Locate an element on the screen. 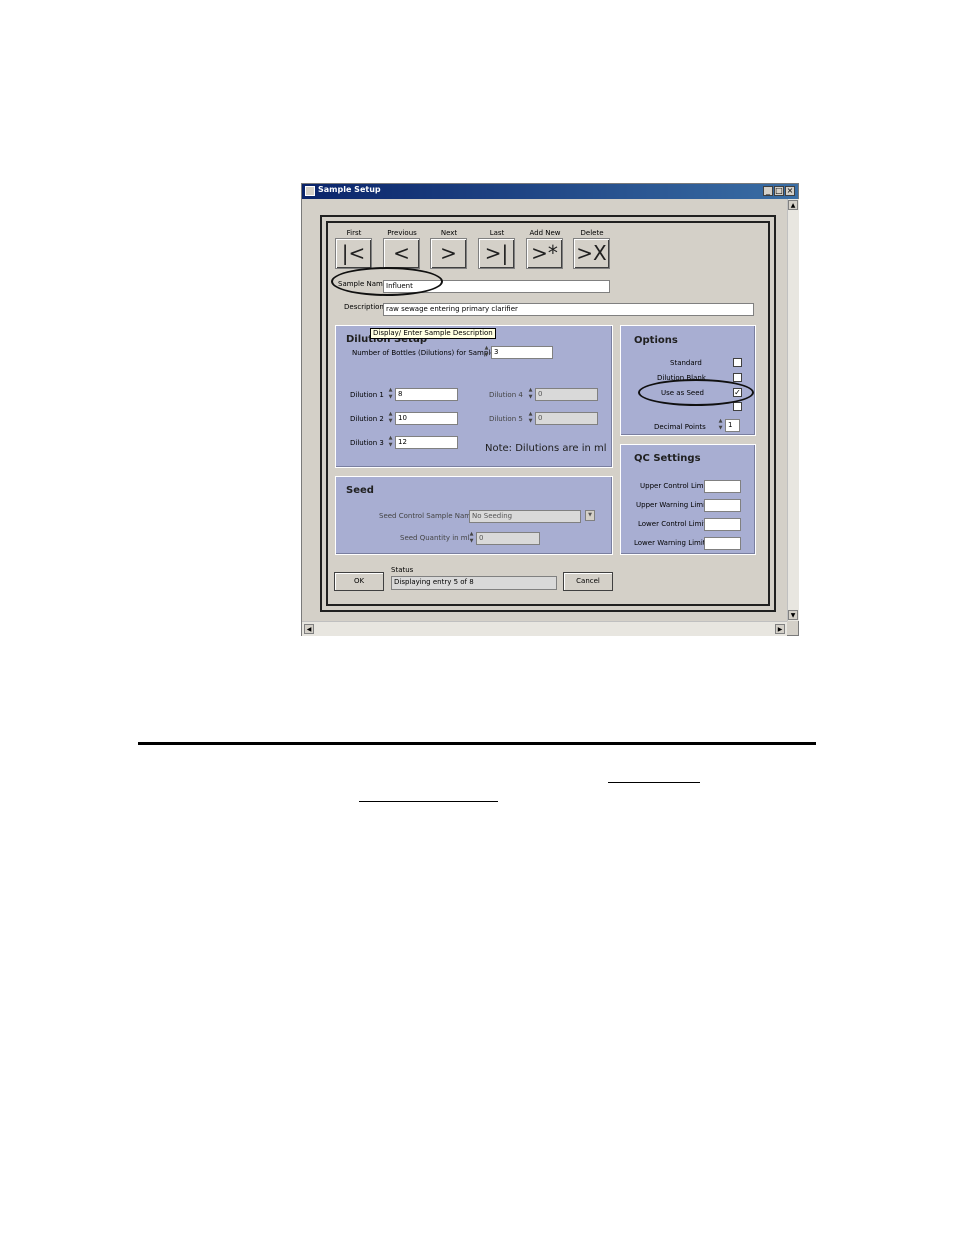 This screenshot has width=954, height=1235. standard-label: Standard is located at coordinates (686, 363).